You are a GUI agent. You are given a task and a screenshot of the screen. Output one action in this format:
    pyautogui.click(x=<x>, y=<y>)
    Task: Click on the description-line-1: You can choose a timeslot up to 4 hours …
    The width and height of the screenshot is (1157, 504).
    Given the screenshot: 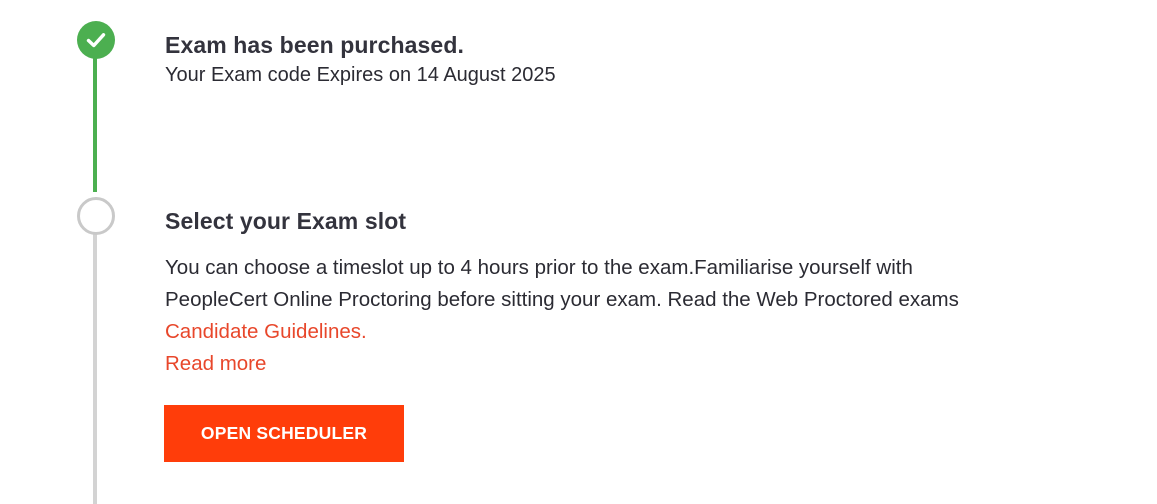 What is the action you would take?
    pyautogui.click(x=539, y=267)
    